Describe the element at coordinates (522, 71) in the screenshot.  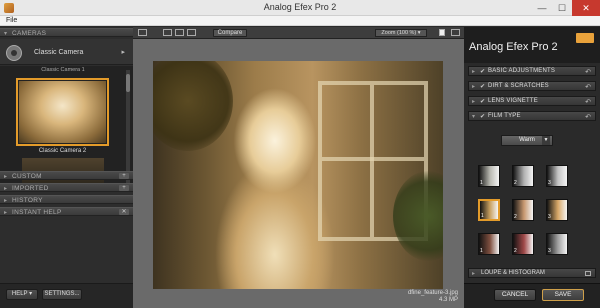
I see `section-label: BASIC ADJUSTMENTS` at that location.